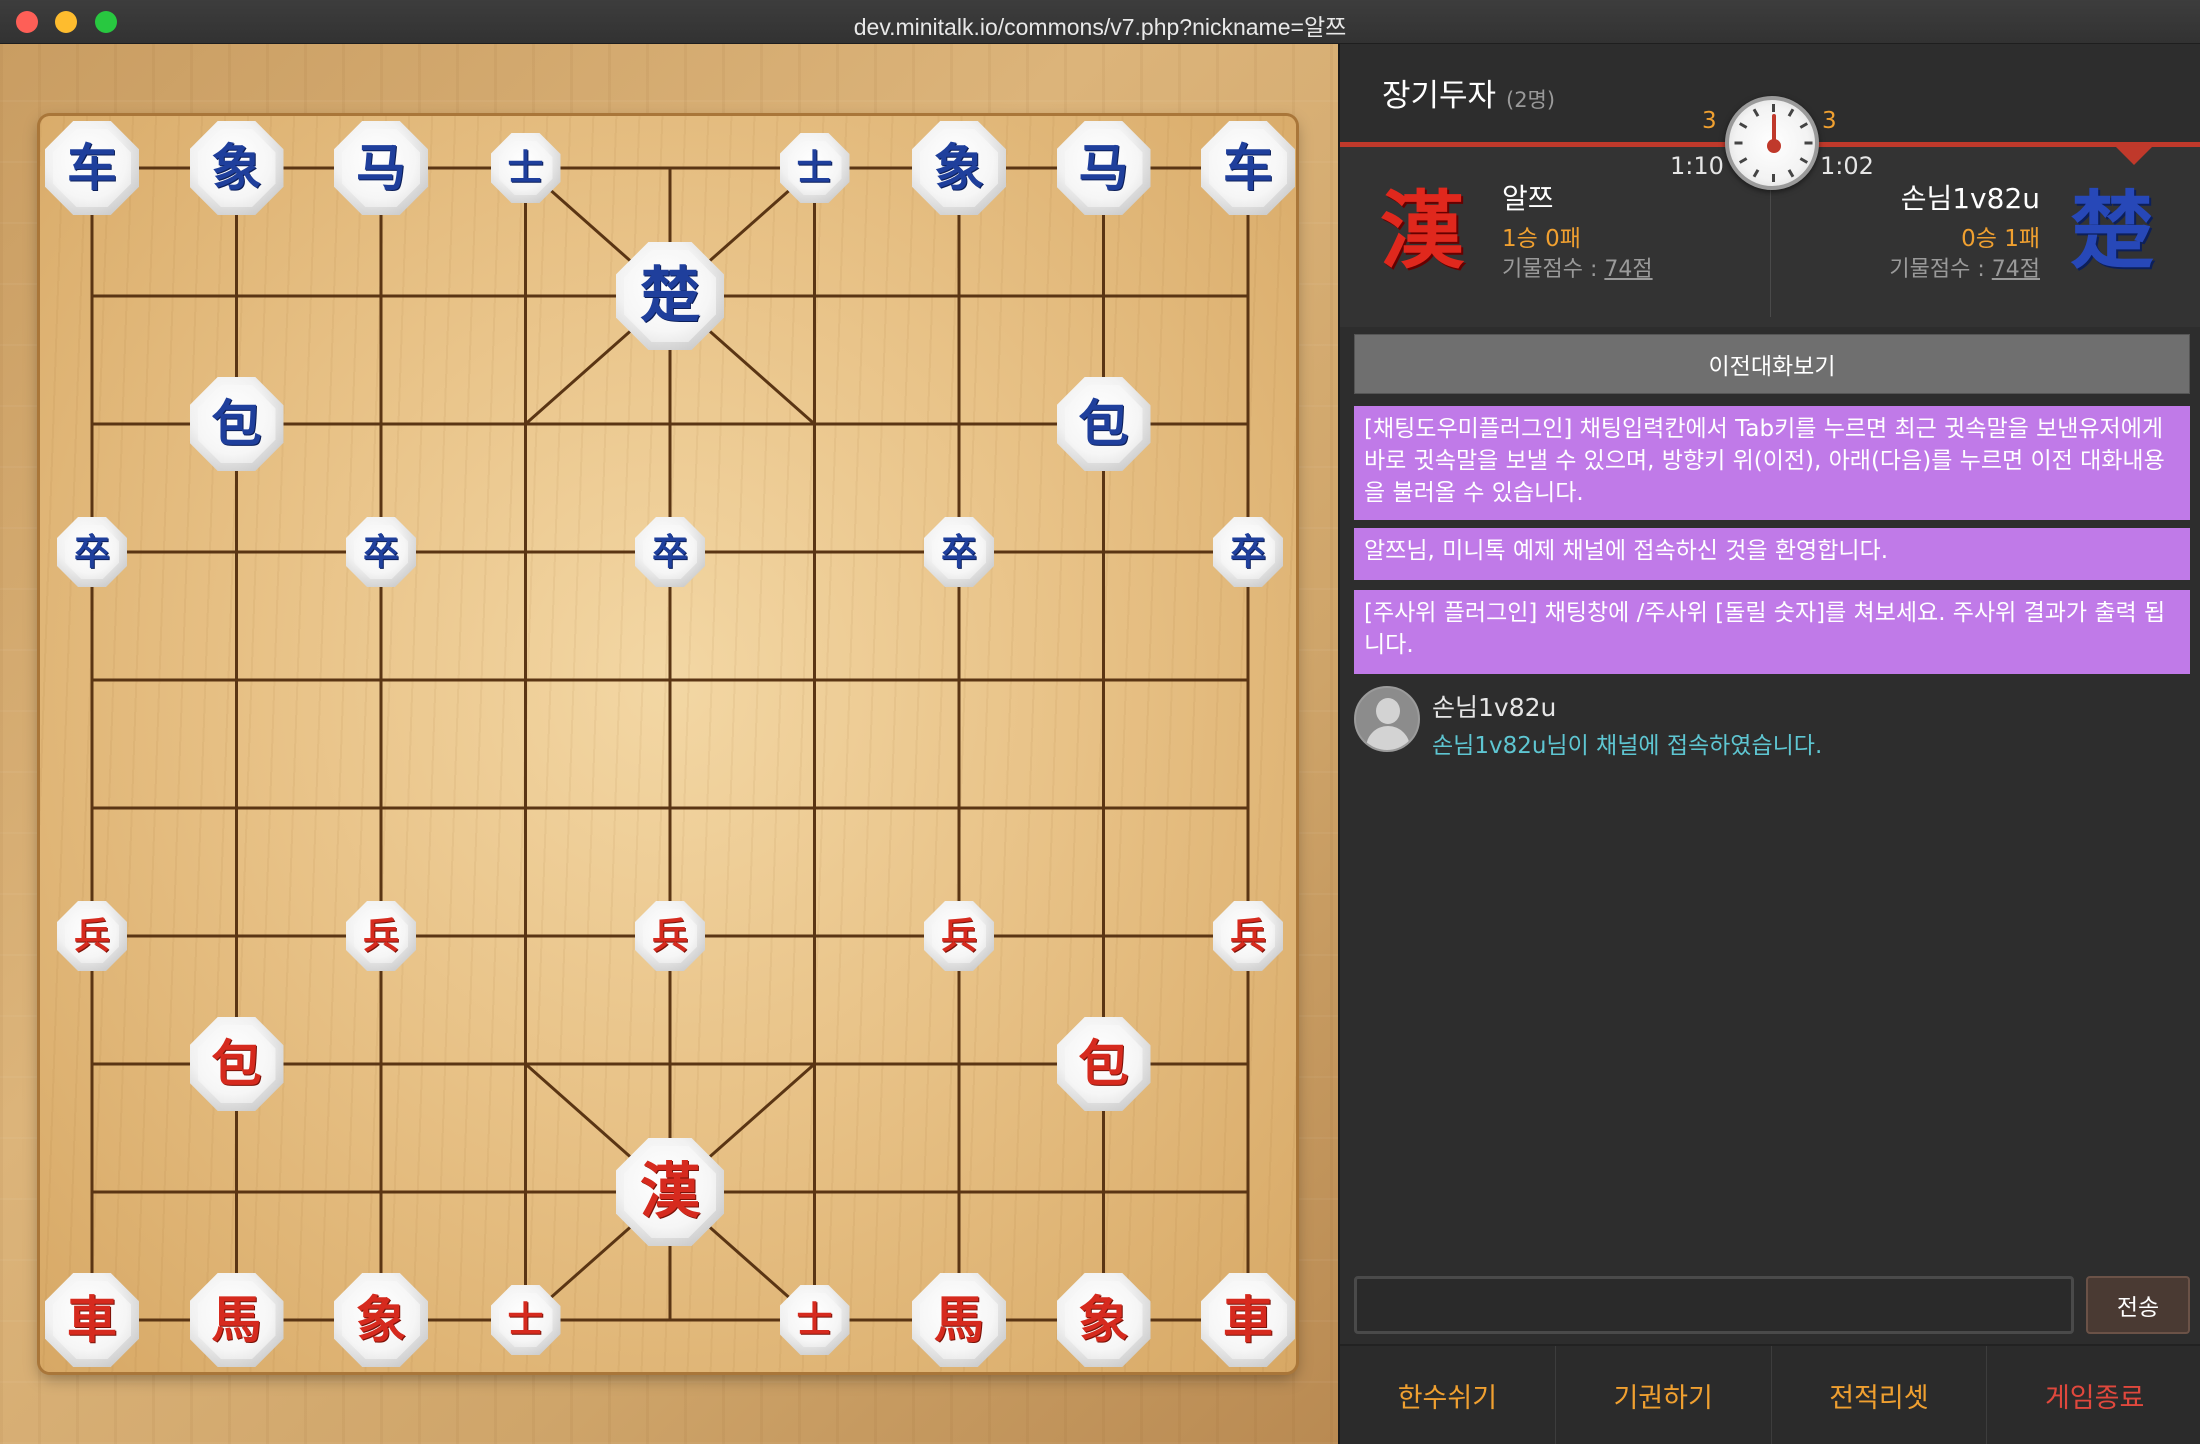 This screenshot has height=1444, width=2200. Describe the element at coordinates (1847, 166) in the screenshot. I see `right-timer: 1:02` at that location.